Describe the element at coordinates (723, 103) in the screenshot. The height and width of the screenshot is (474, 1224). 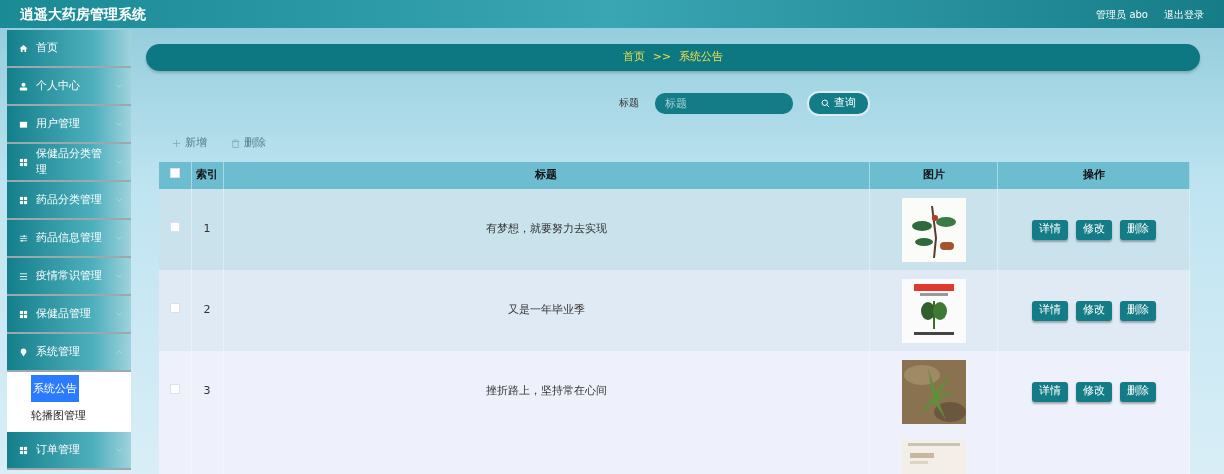
I see `search-field: 标题` at that location.